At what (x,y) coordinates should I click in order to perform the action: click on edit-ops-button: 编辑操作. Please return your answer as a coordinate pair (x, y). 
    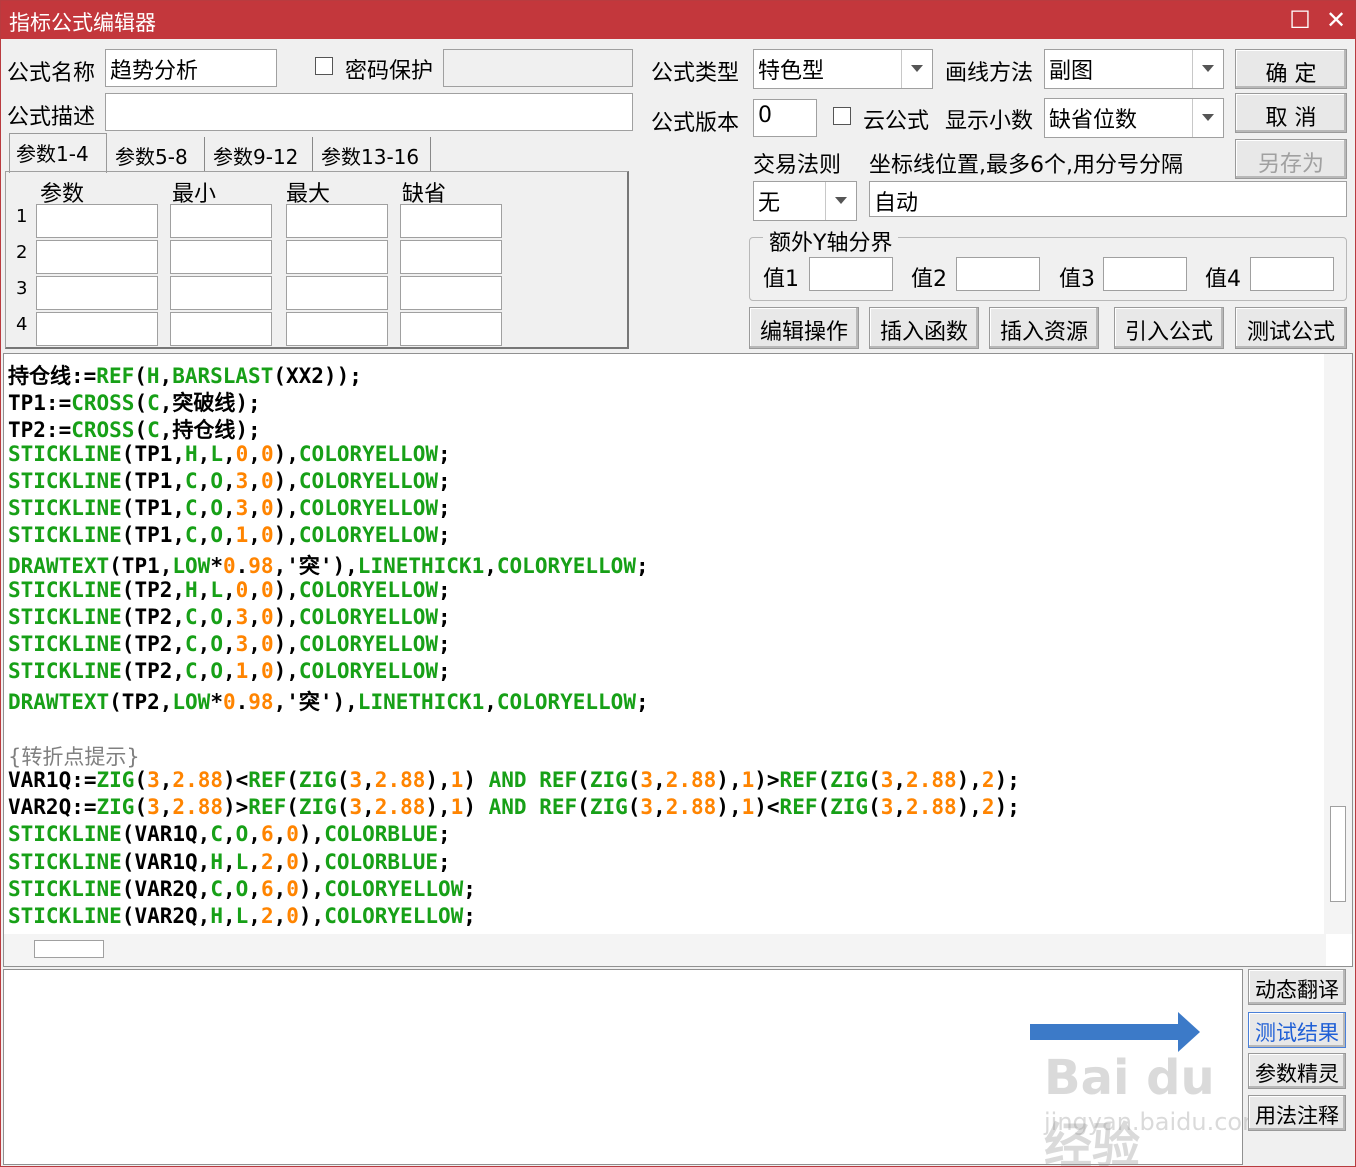
    Looking at the image, I should click on (804, 328).